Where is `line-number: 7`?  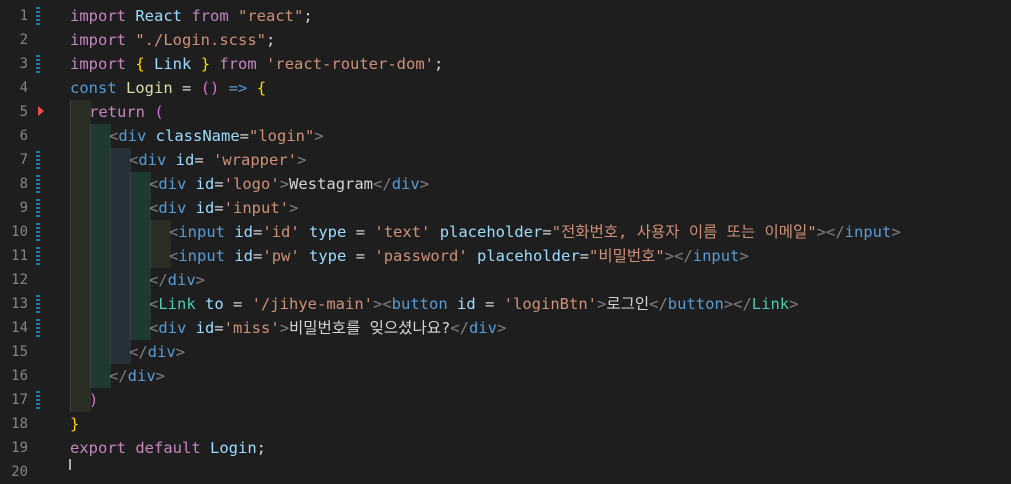 line-number: 7 is located at coordinates (23, 160).